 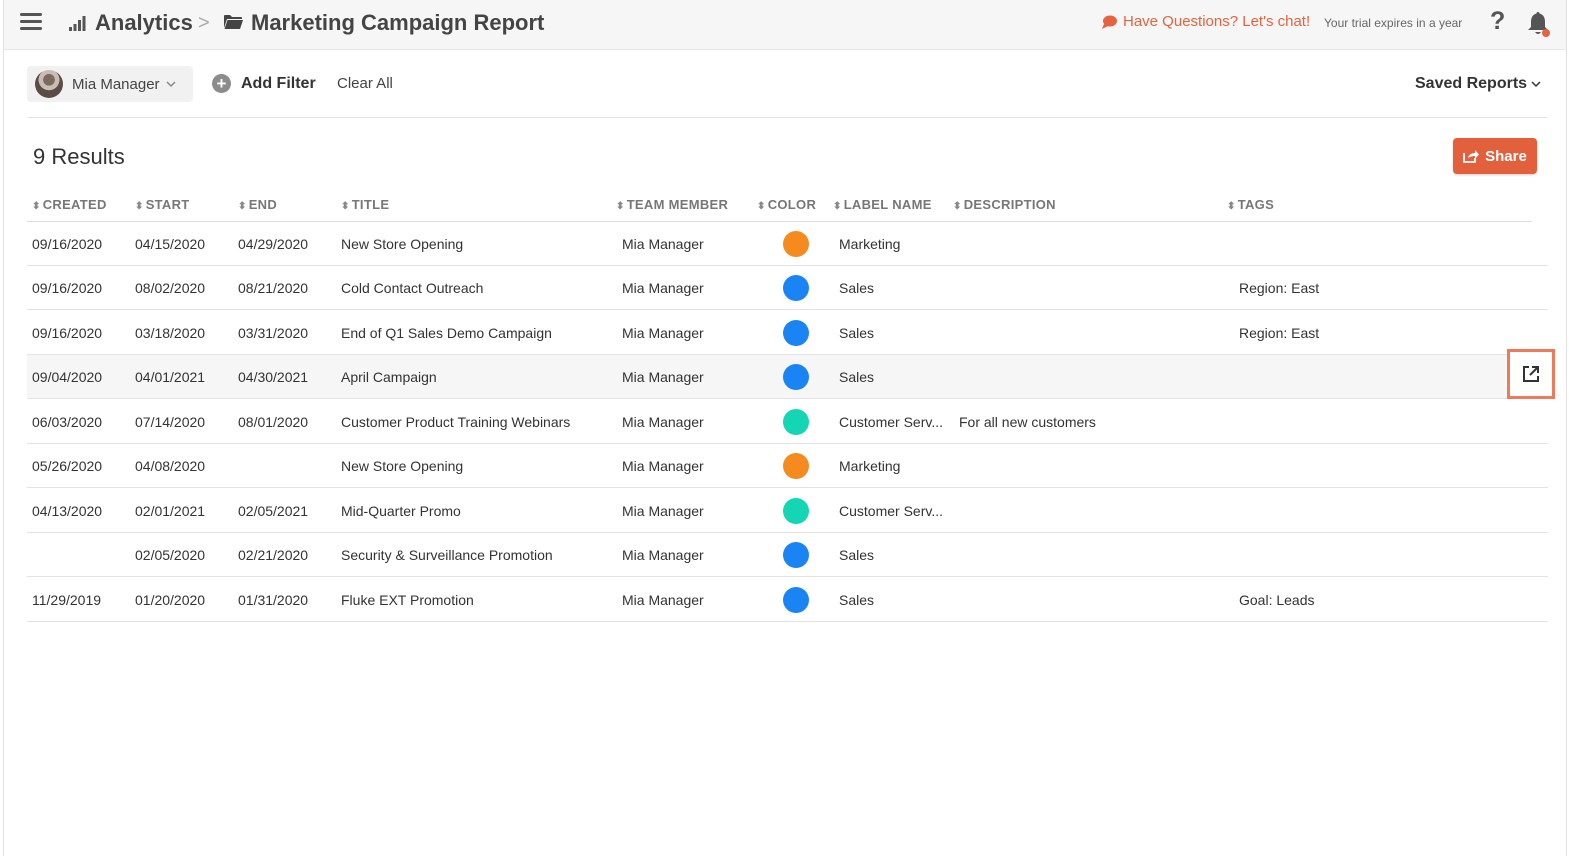 What do you see at coordinates (365, 83) in the screenshot?
I see `clear-all-button: Clear All` at bounding box center [365, 83].